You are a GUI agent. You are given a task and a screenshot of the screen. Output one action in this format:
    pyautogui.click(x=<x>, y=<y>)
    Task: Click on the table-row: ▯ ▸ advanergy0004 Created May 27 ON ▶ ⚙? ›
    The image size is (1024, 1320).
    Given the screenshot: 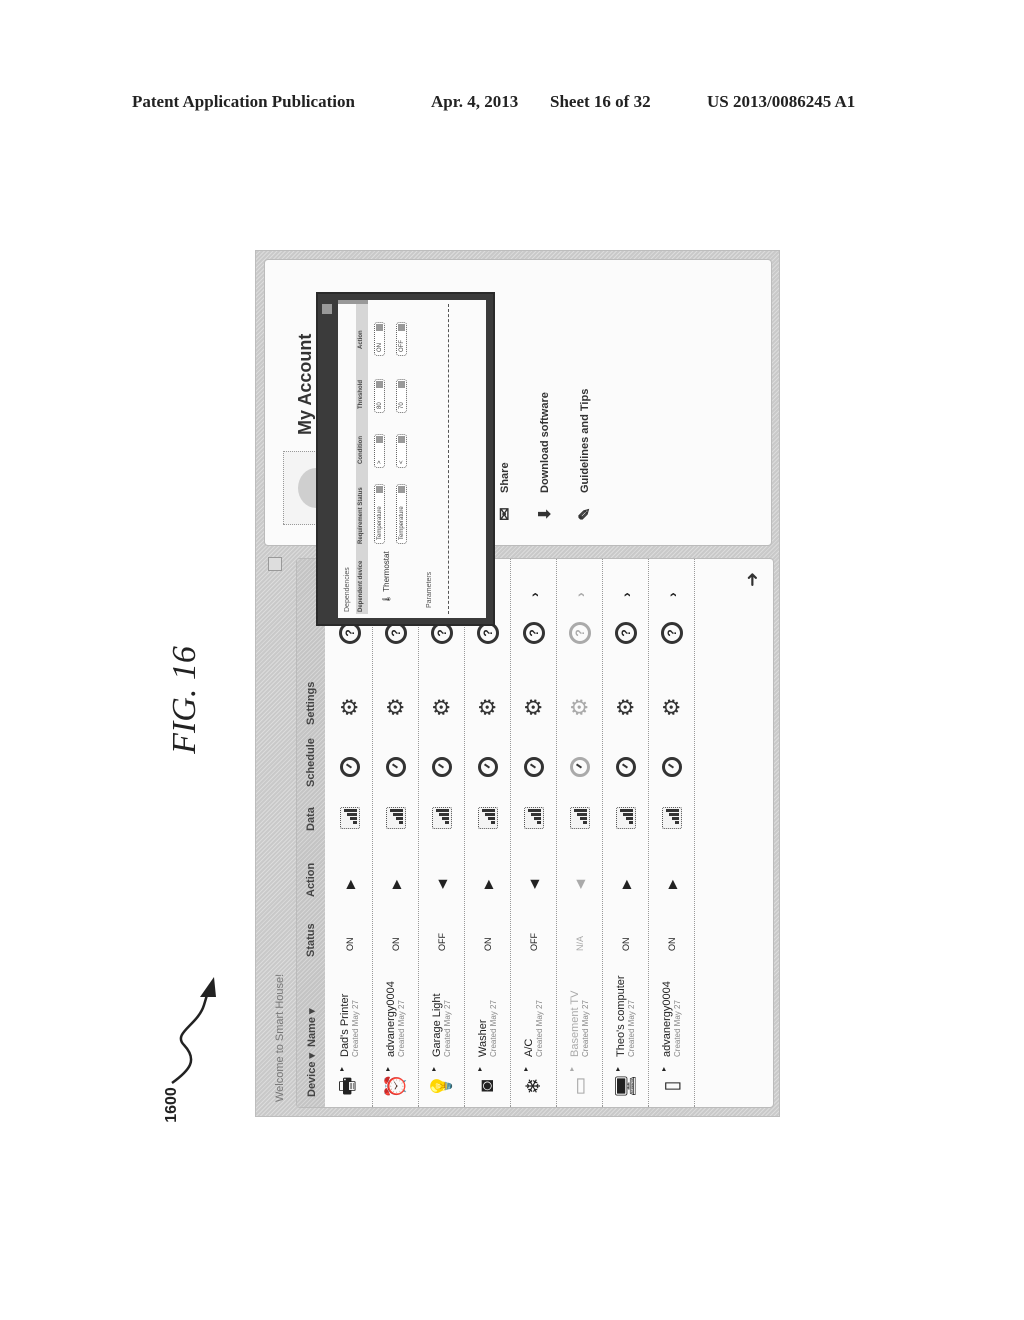 What is the action you would take?
    pyautogui.click(x=672, y=833)
    